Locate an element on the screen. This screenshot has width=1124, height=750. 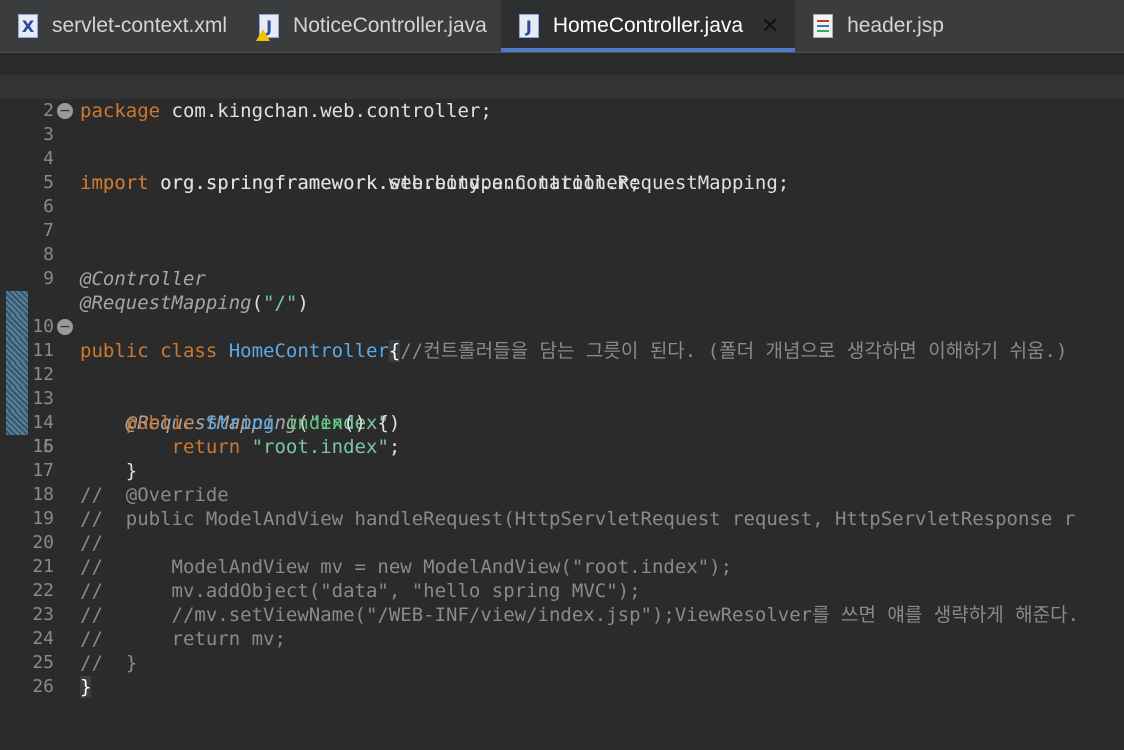
code-line-17: 17 // @Override is located at coordinates (562, 470).